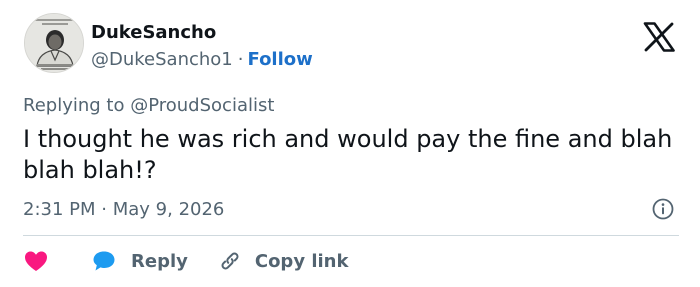 The height and width of the screenshot is (287, 700). I want to click on copy-link-label: Copy link, so click(301, 261).